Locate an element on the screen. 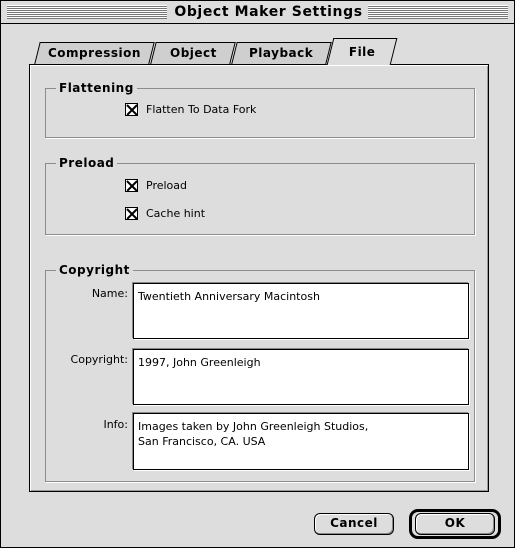 The width and height of the screenshot is (515, 548). tab-file: File is located at coordinates (362, 51).